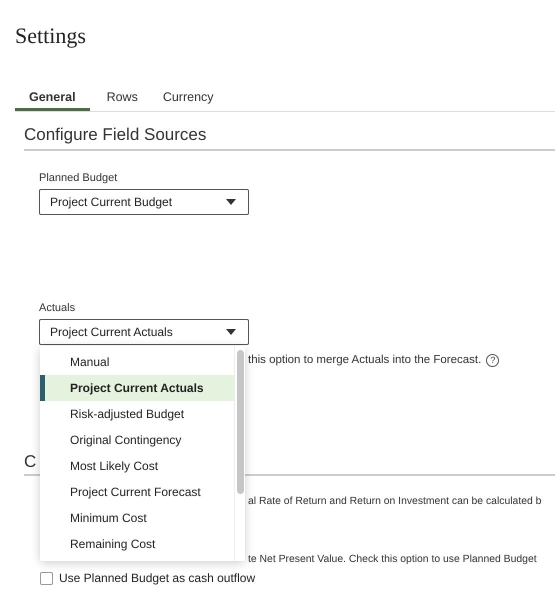  I want to click on checkbox-label: Use Planned Budget as cash outflow, so click(157, 578).